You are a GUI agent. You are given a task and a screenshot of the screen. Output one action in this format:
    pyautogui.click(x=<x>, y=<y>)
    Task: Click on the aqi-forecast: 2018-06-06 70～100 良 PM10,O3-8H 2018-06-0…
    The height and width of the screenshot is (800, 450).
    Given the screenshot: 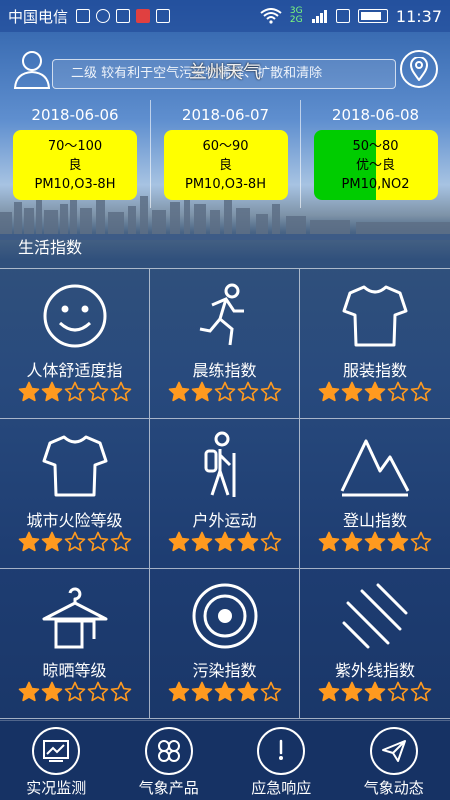 What is the action you would take?
    pyautogui.click(x=225, y=154)
    